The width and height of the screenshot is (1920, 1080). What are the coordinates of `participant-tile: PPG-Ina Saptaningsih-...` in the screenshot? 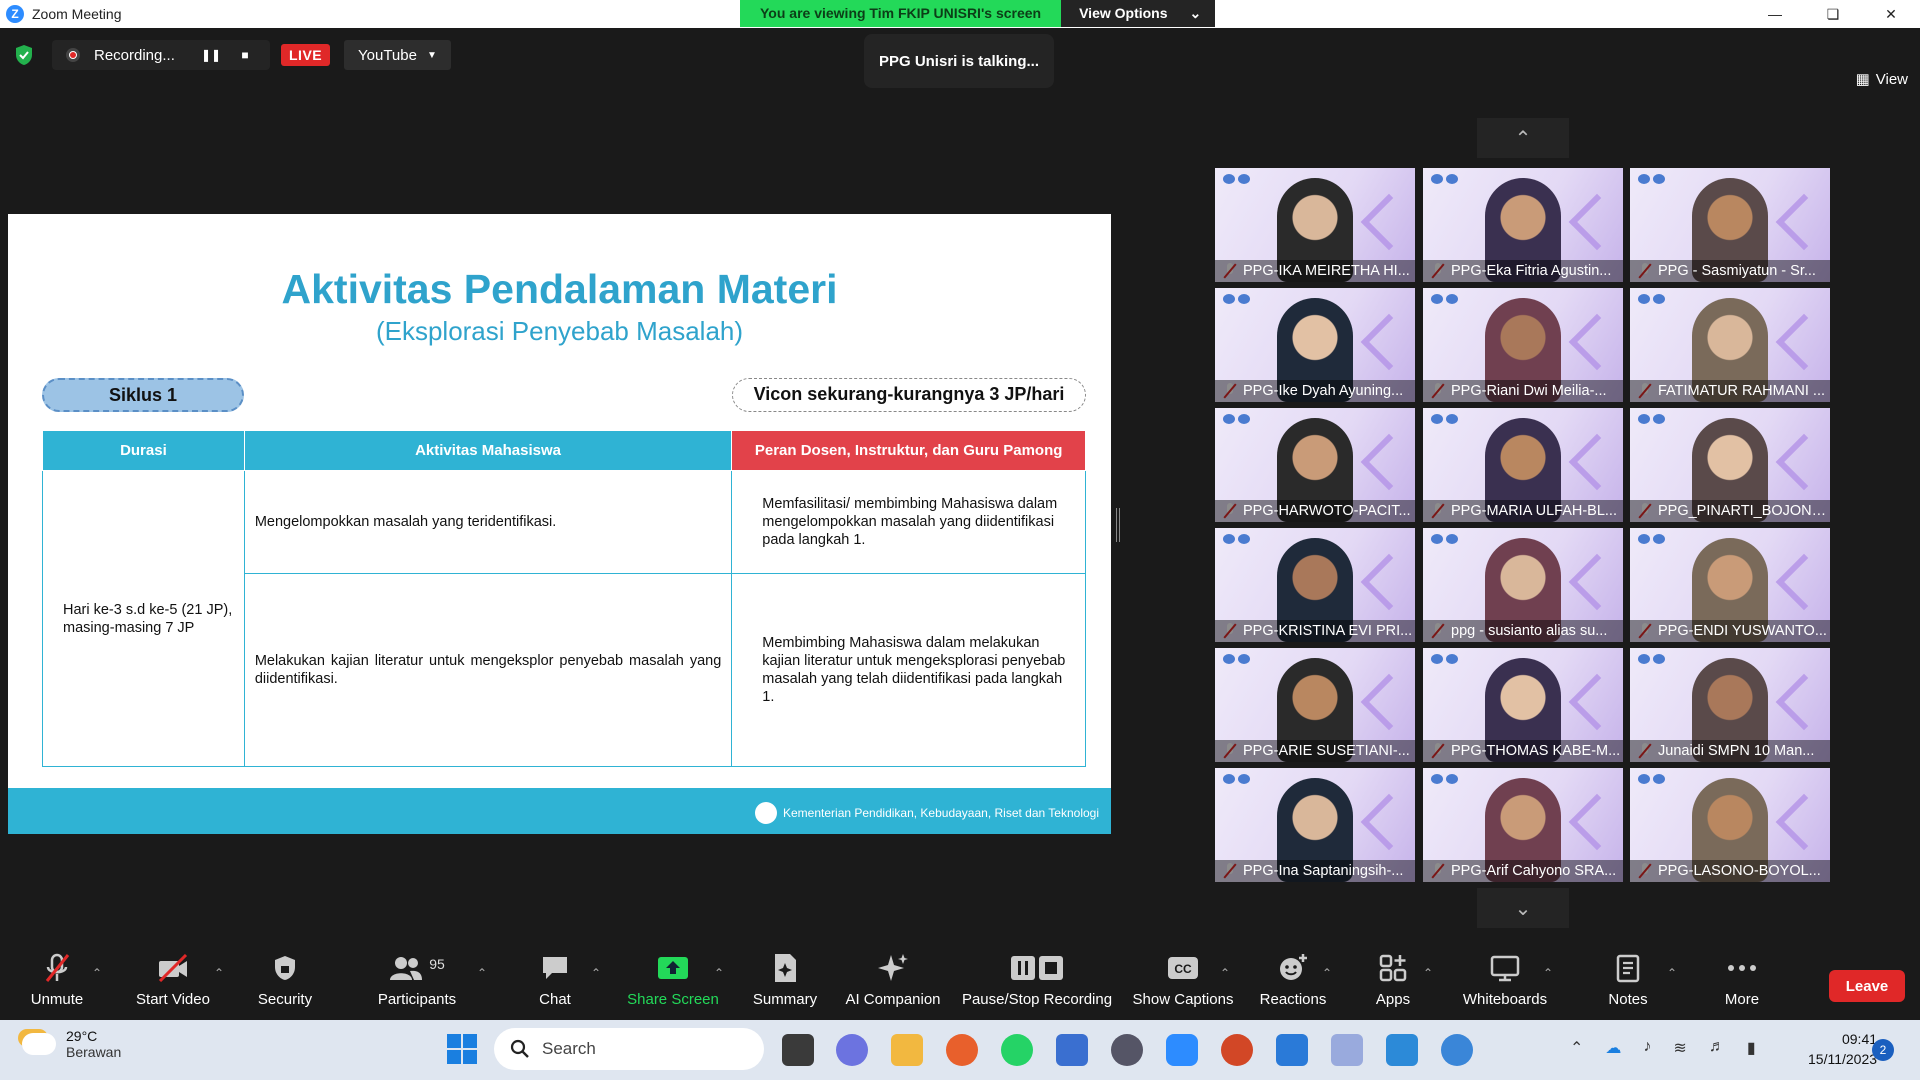 It's located at (1315, 825).